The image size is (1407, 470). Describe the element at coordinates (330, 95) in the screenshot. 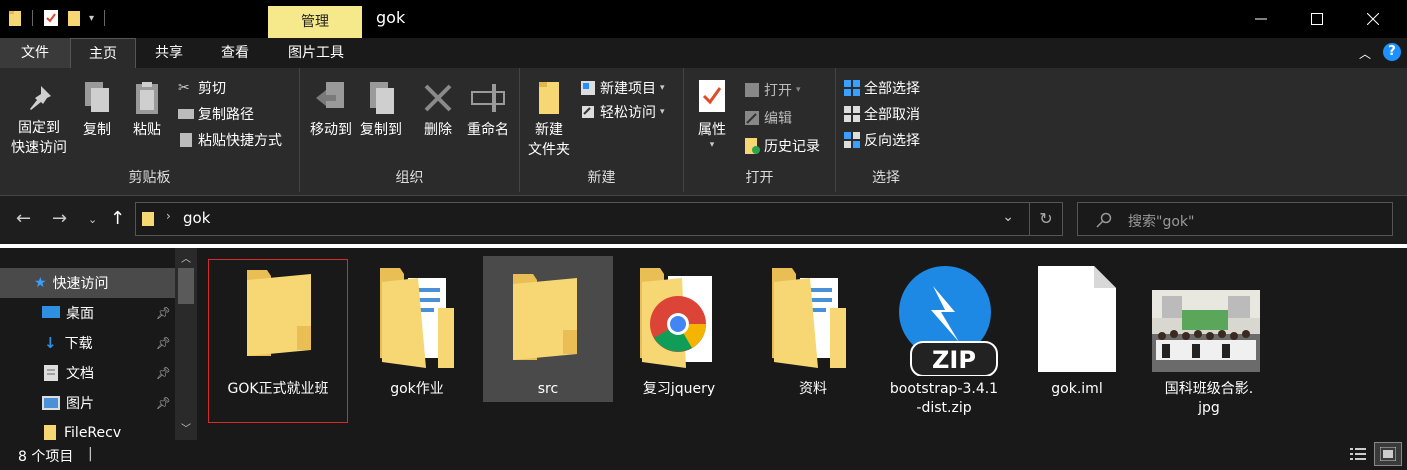

I see `move-to-icon` at that location.